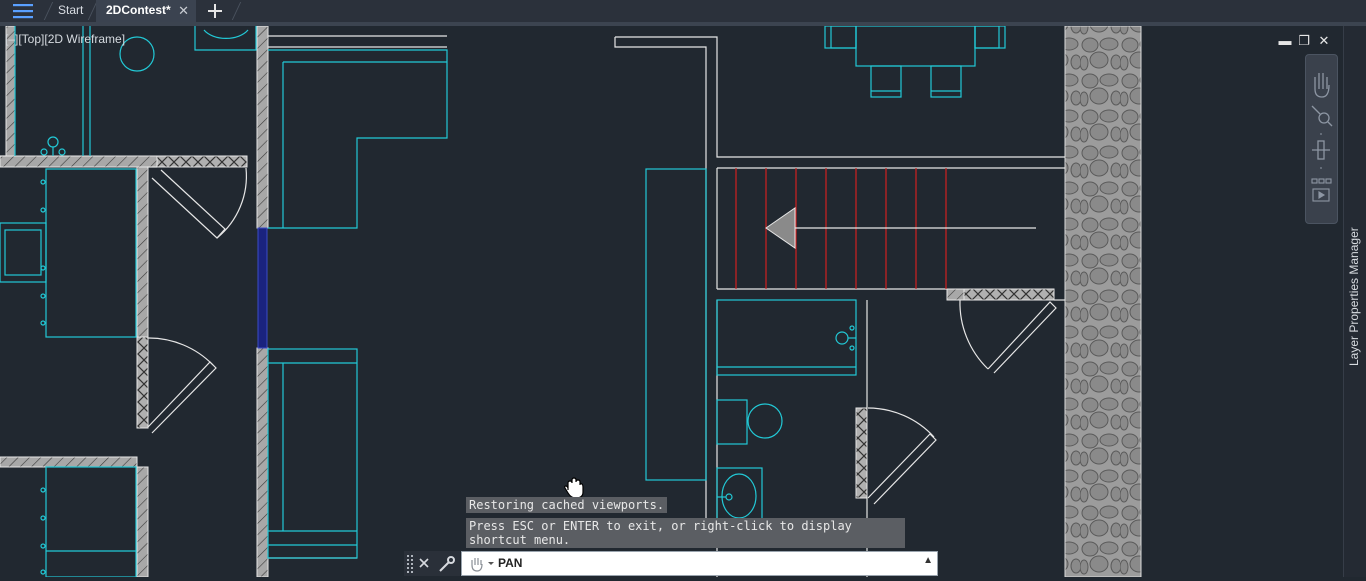 Image resolution: width=1366 pixels, height=581 pixels. What do you see at coordinates (1324, 41) in the screenshot?
I see `viewport-close-button: ✕` at bounding box center [1324, 41].